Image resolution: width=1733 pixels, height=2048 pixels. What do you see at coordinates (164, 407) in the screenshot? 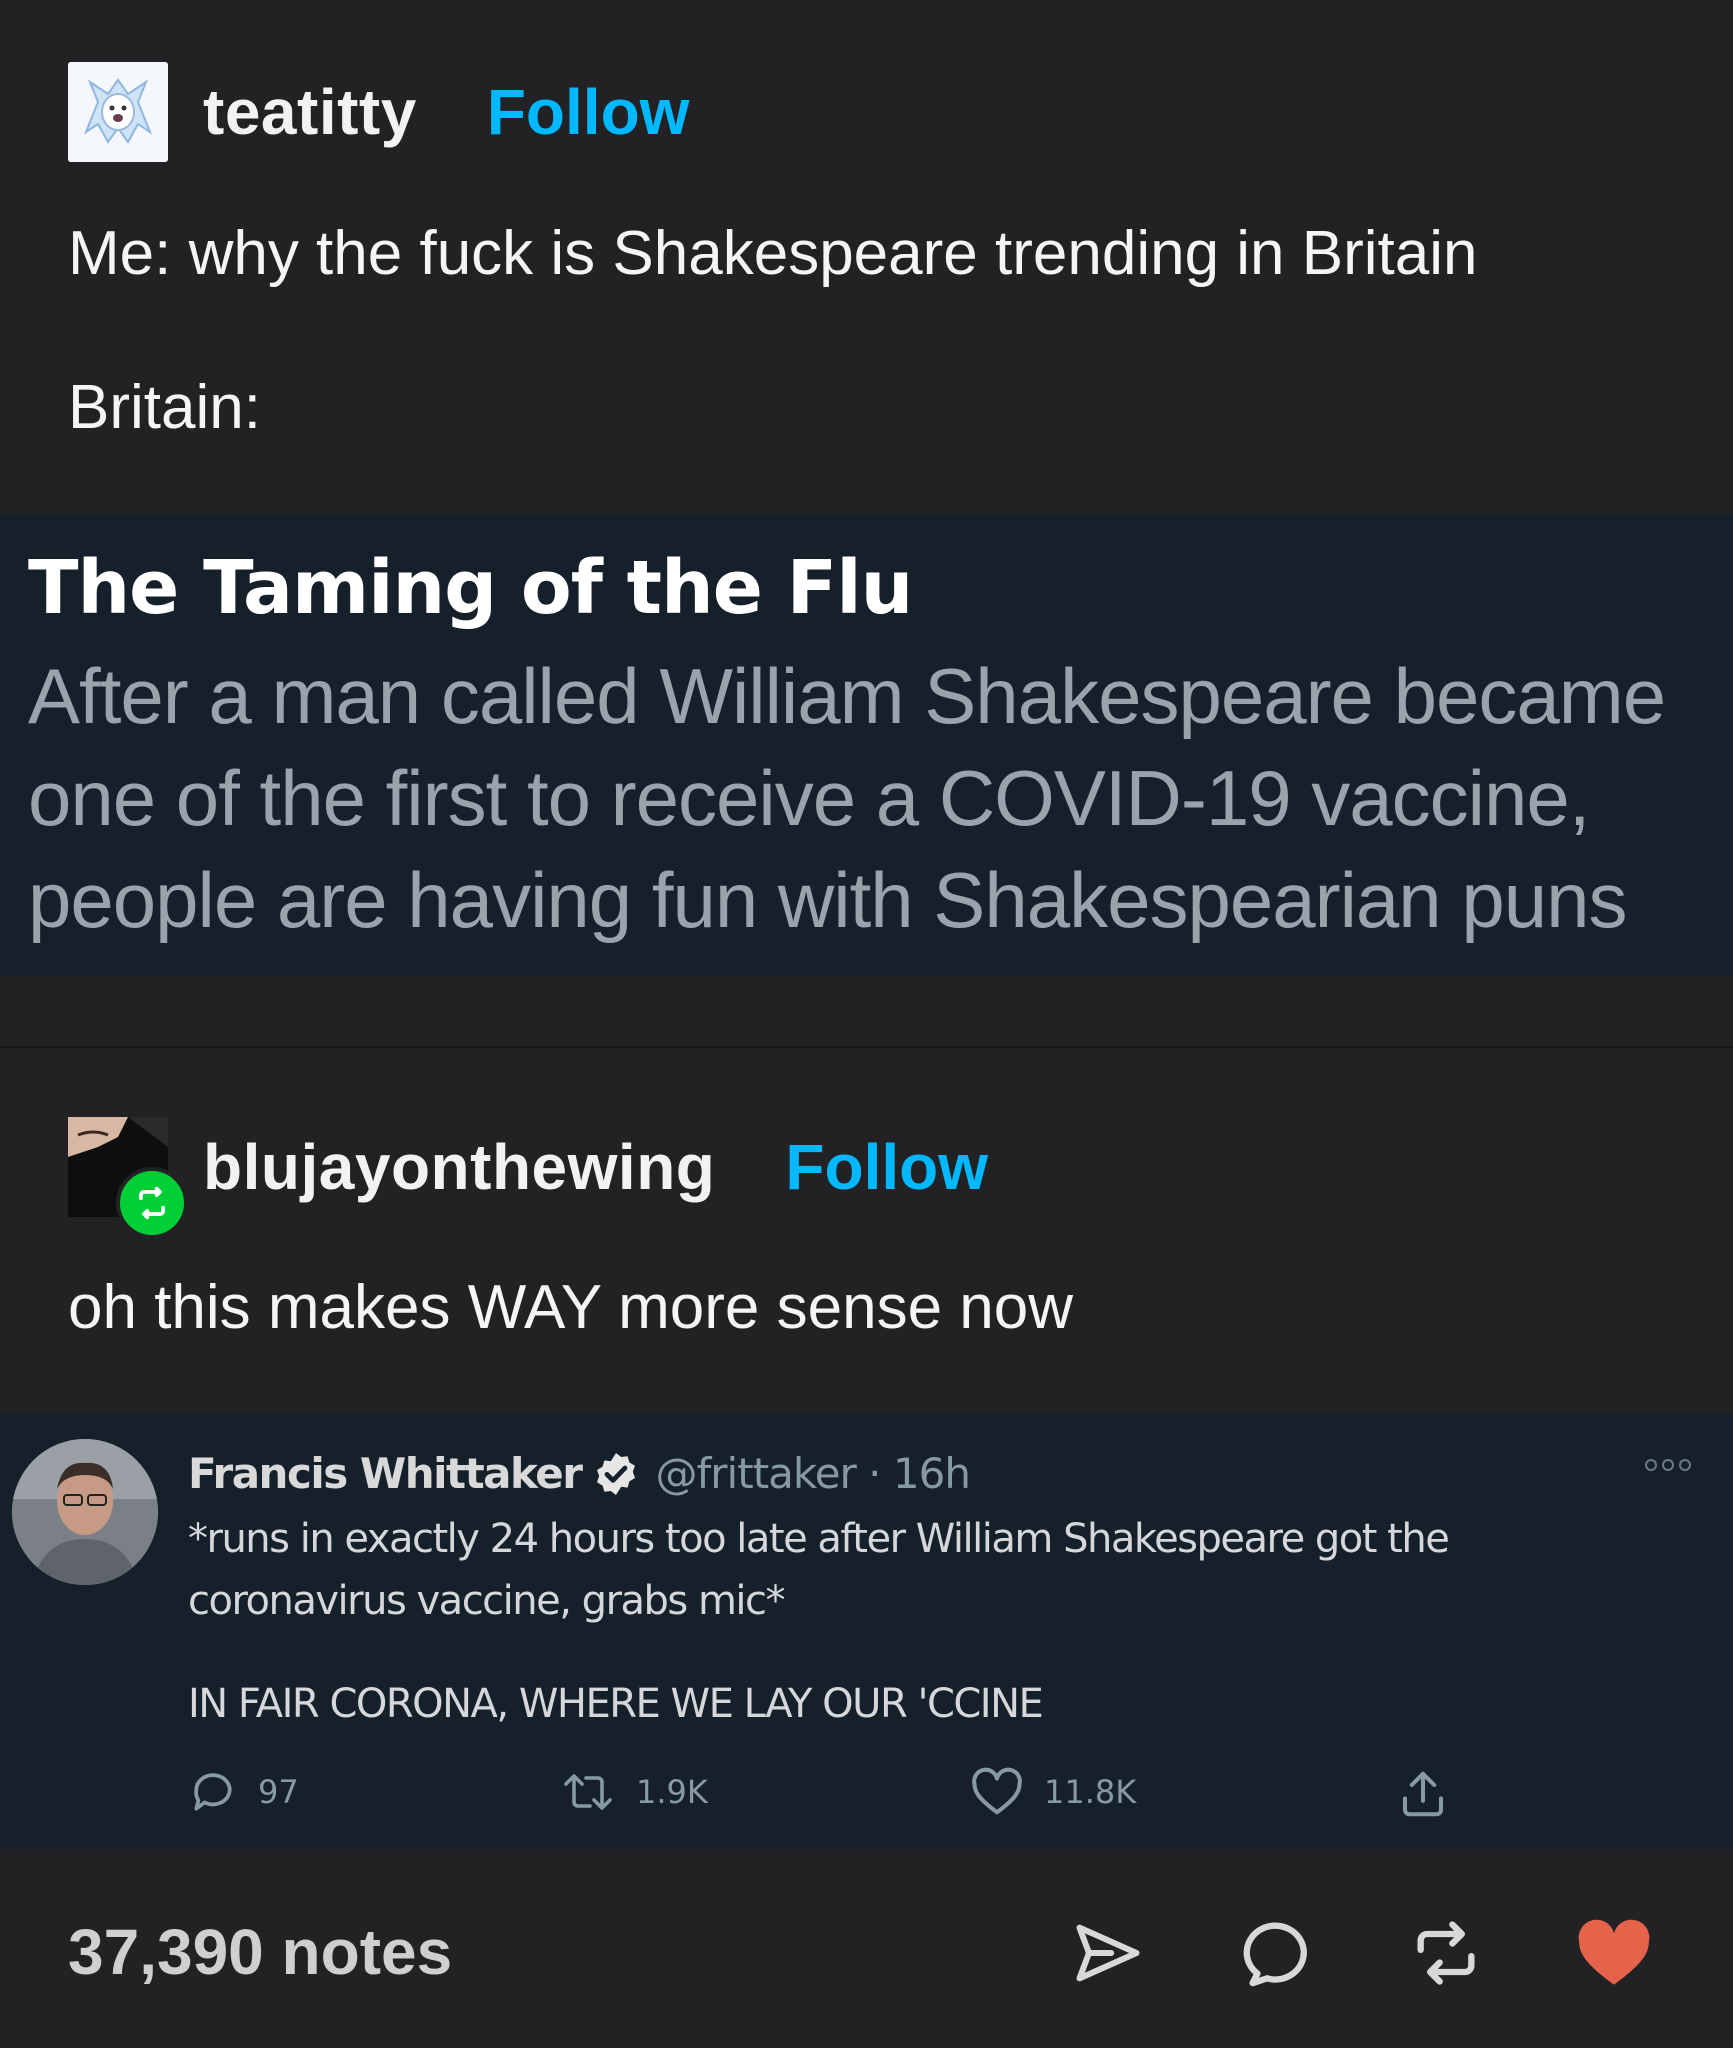
I see `post-text-line2: Britain:` at bounding box center [164, 407].